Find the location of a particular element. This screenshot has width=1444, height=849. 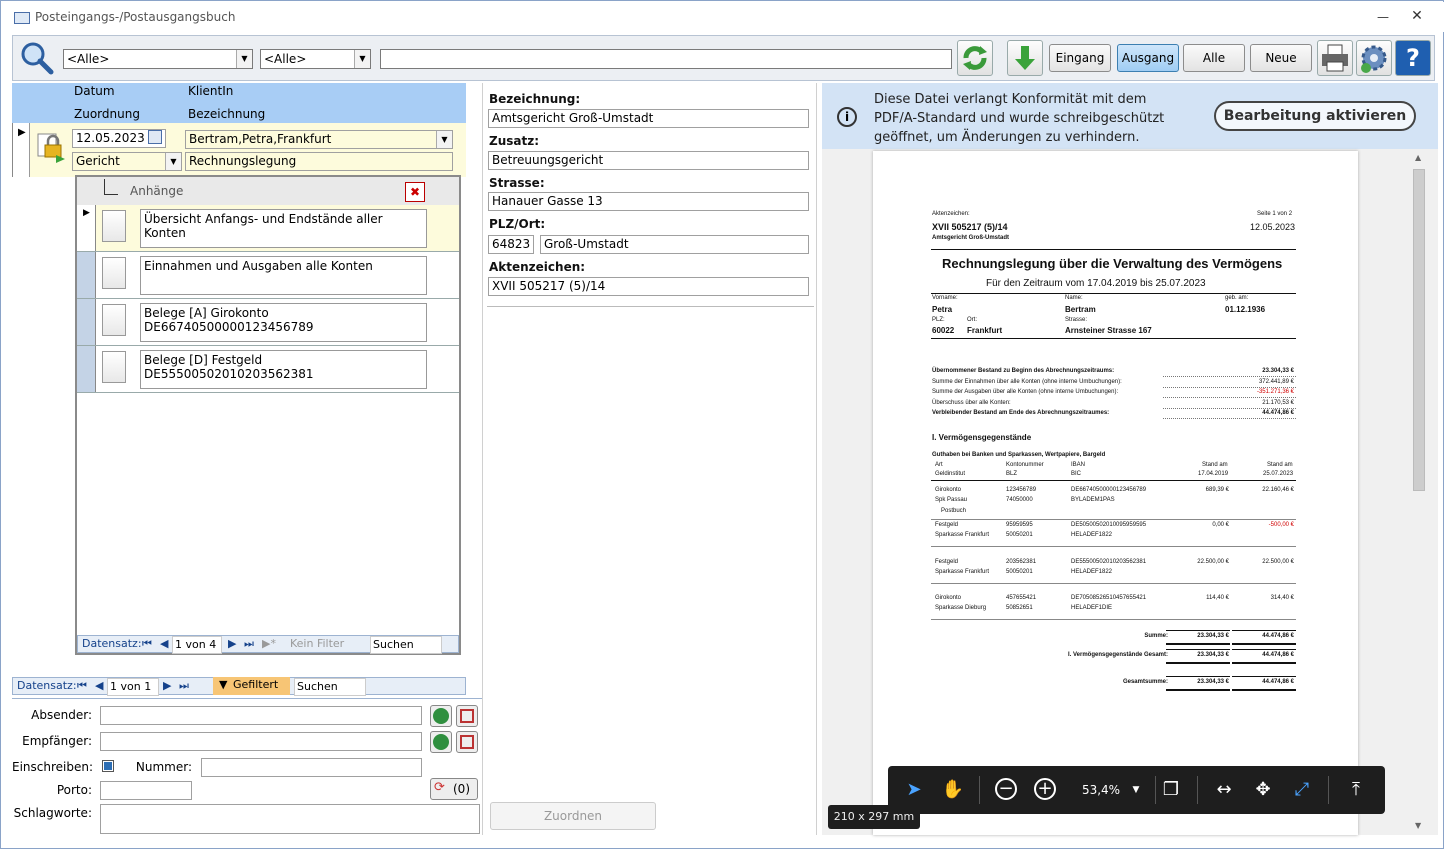

zoom-out-icon: − is located at coordinates (1006, 789).